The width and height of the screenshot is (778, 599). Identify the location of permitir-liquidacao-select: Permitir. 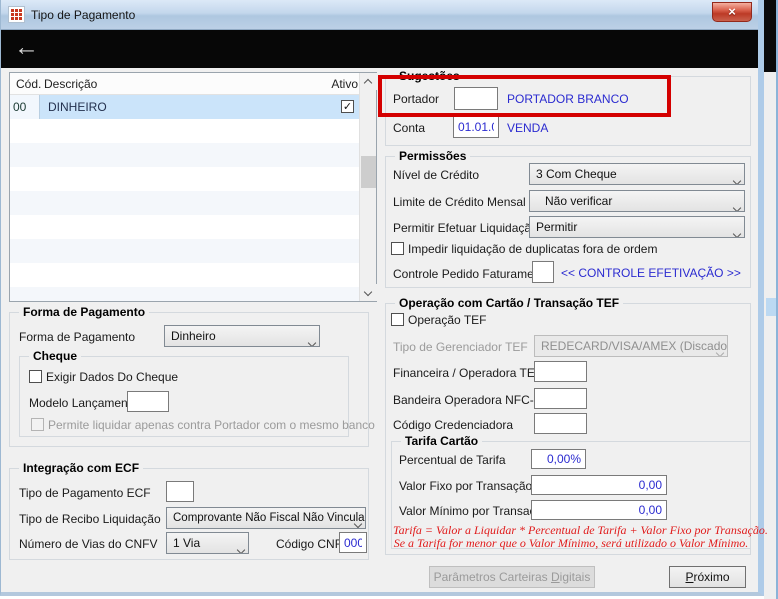
(637, 227).